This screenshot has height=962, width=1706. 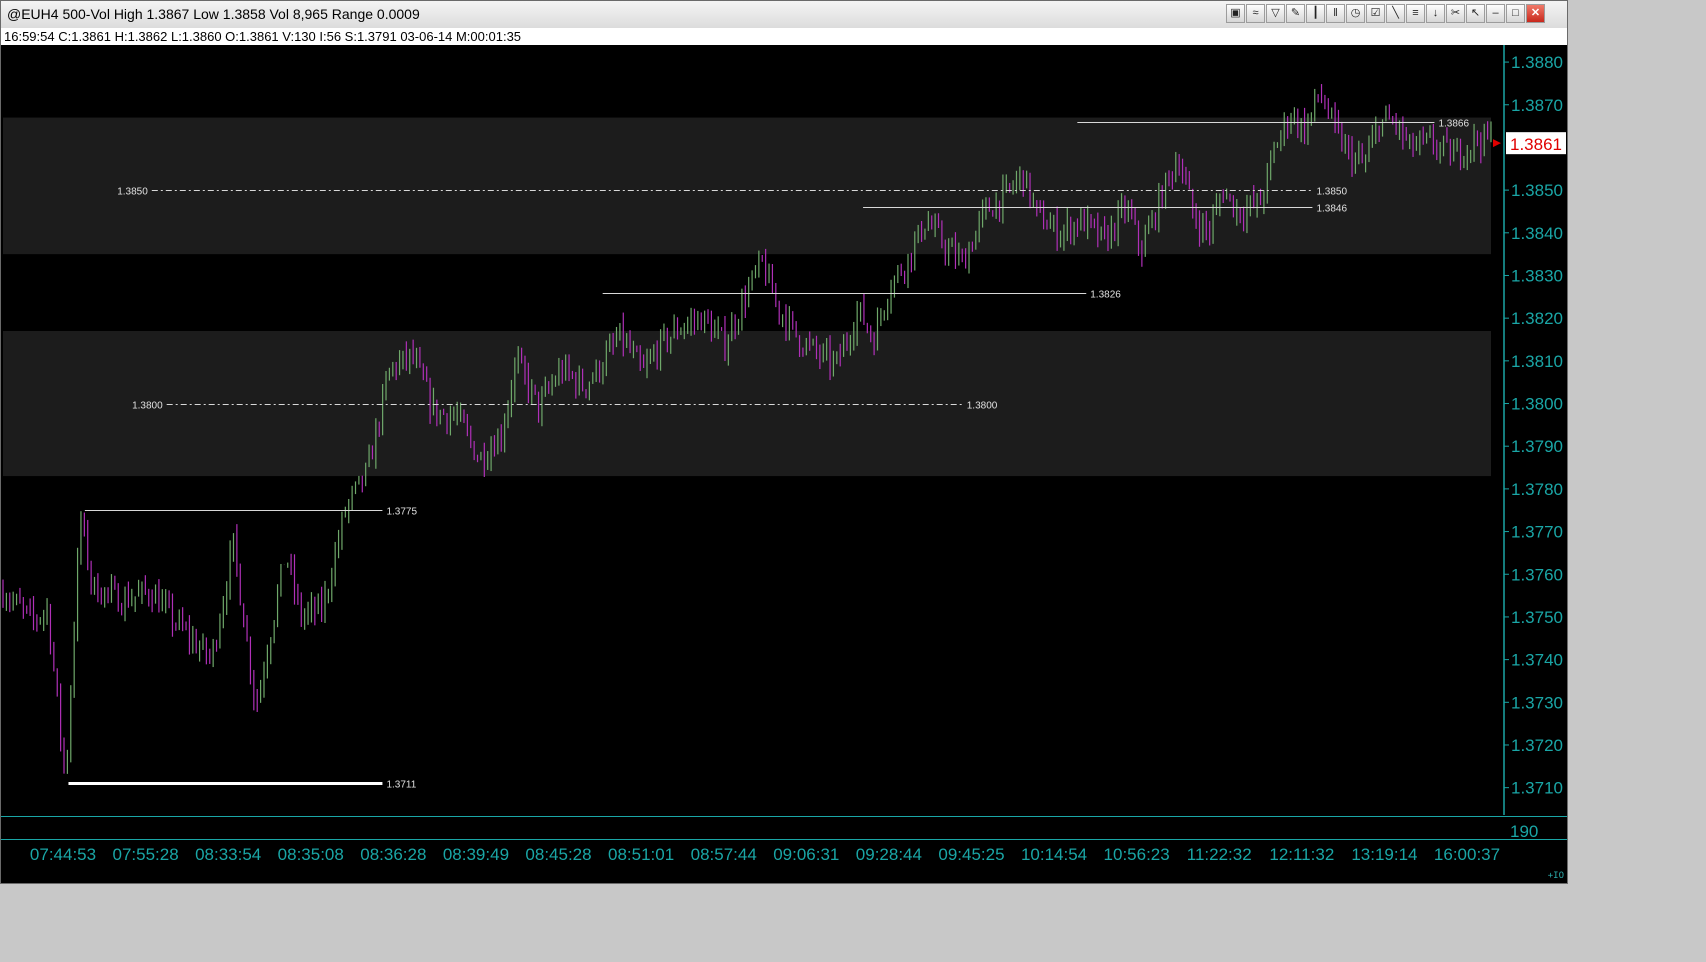 What do you see at coordinates (132, 192) in the screenshot?
I see `level-label-left-1.3850: 1.3850` at bounding box center [132, 192].